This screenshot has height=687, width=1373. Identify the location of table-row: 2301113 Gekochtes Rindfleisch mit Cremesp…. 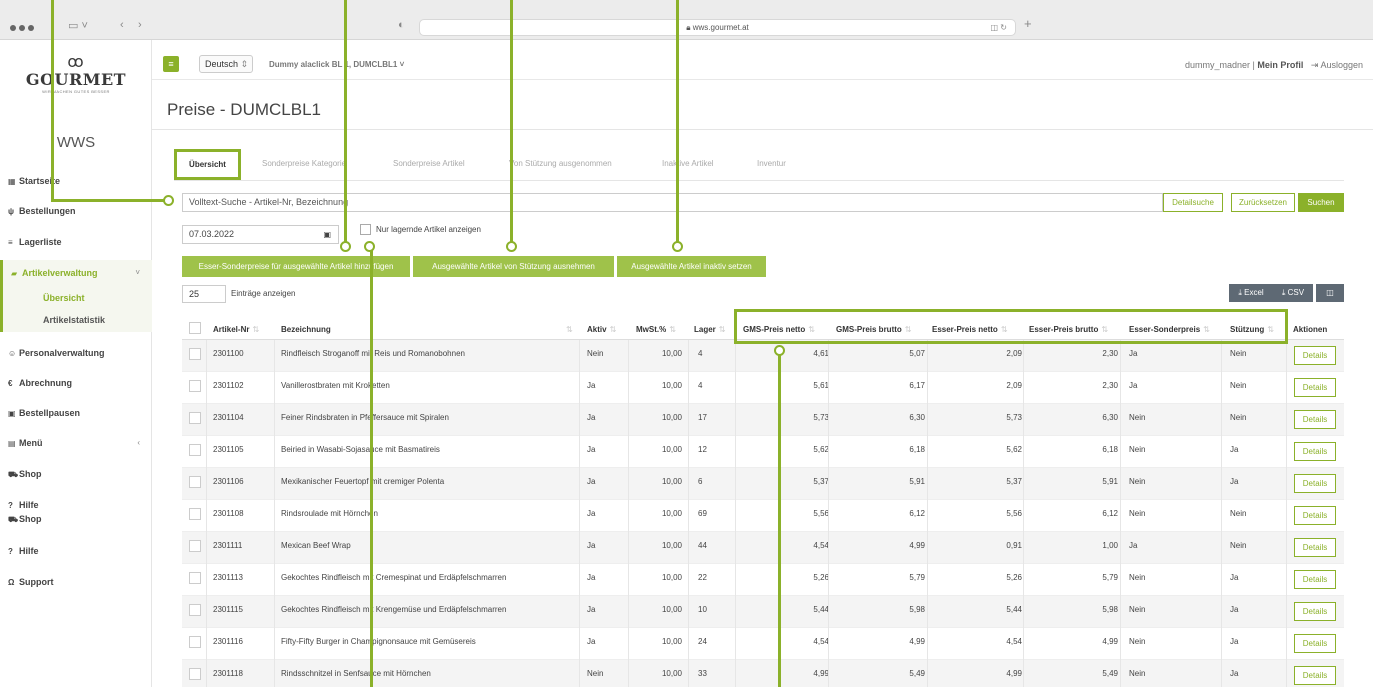
(763, 580).